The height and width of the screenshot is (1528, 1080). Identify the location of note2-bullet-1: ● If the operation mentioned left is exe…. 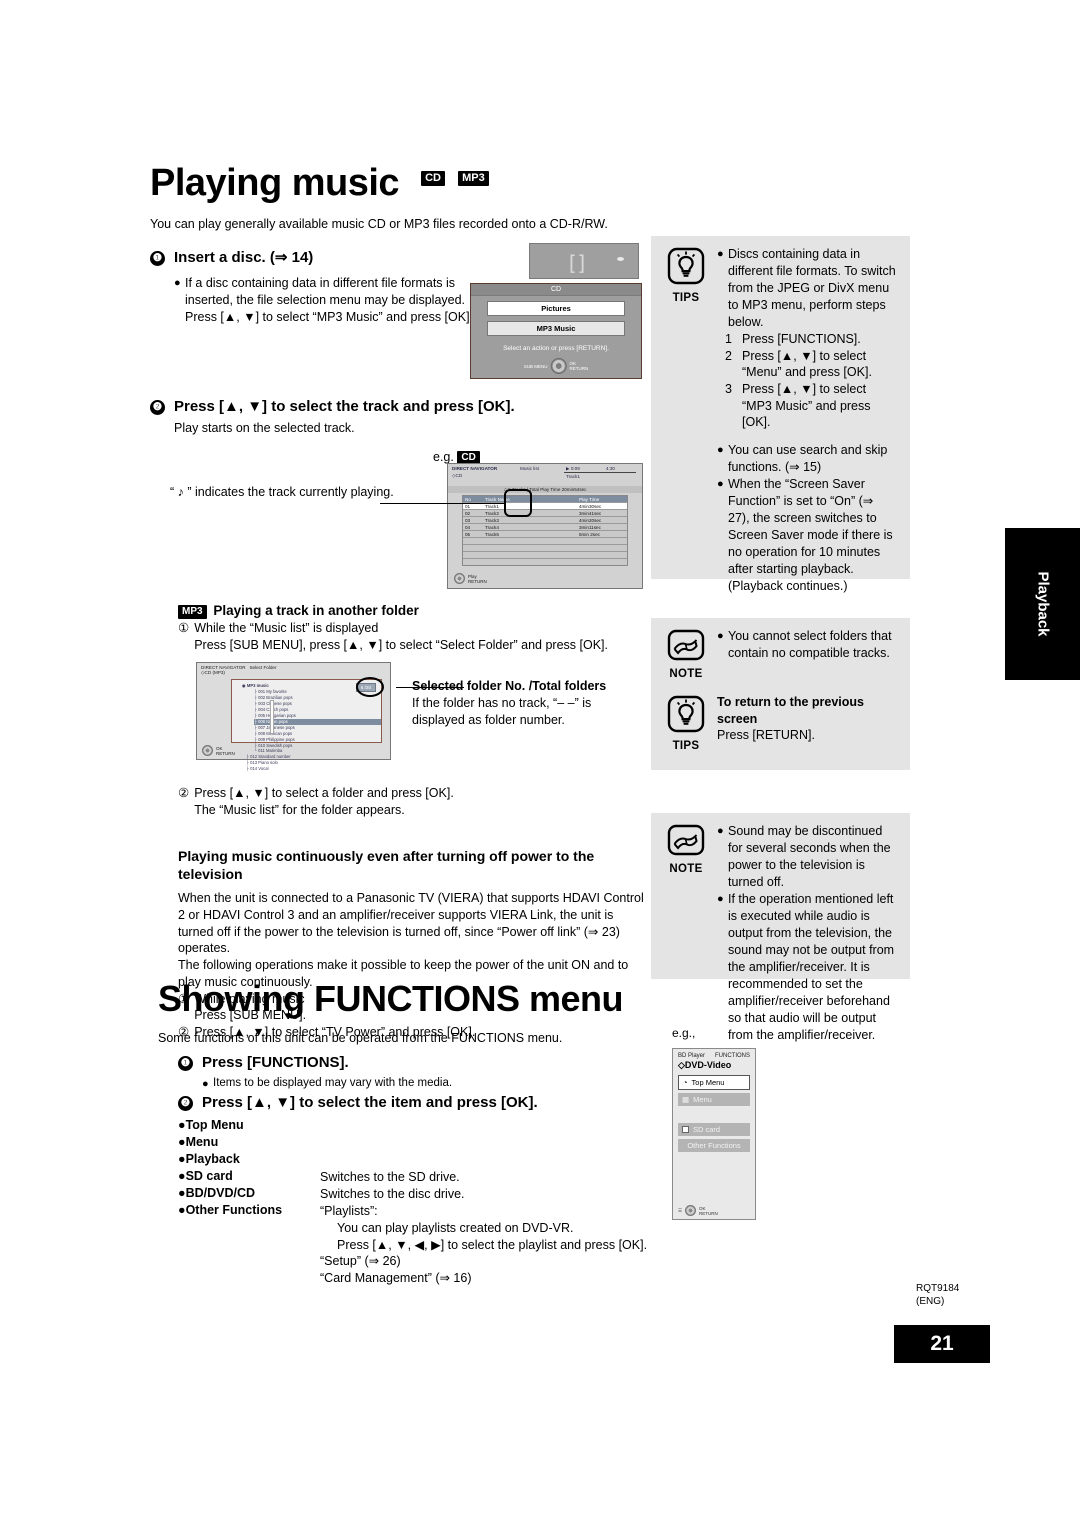
(807, 967).